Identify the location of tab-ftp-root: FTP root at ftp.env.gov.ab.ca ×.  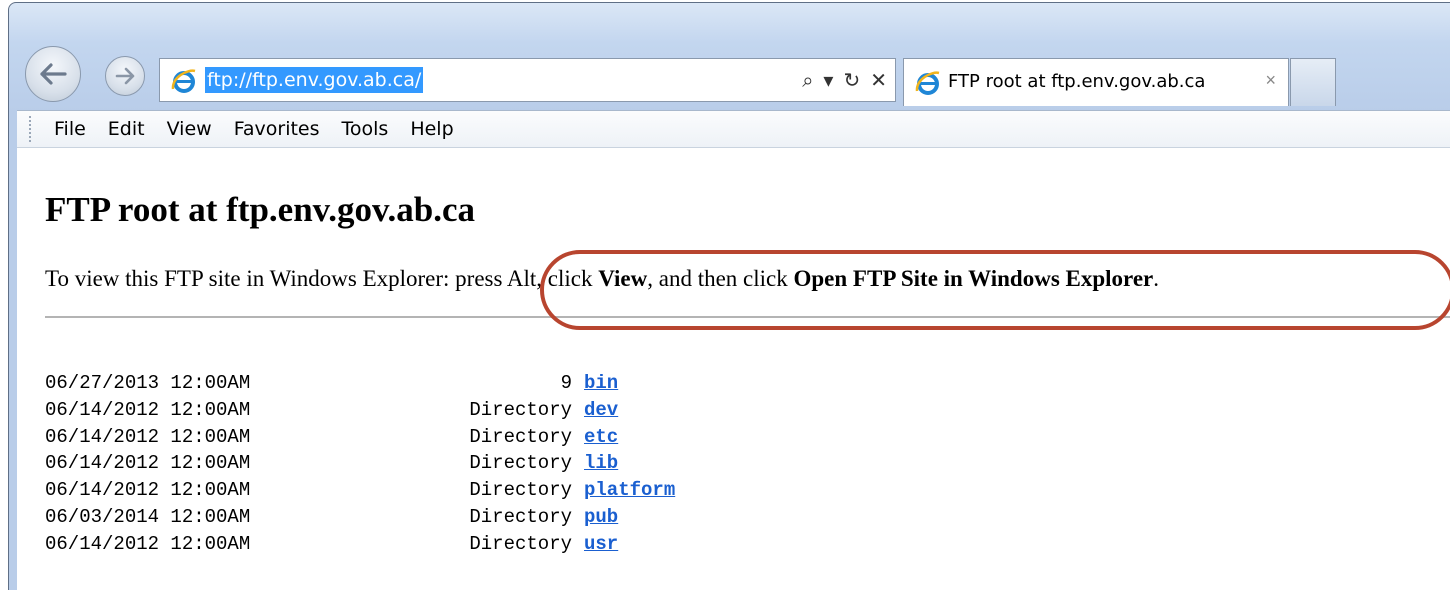
(1096, 82).